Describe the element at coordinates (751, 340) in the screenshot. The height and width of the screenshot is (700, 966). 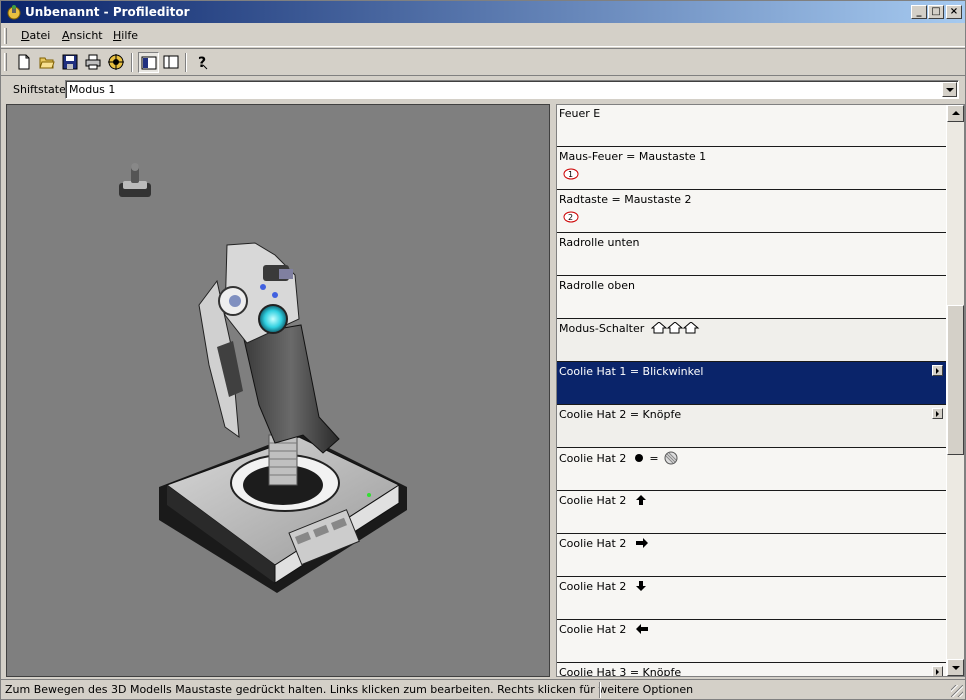
I see `list-item: Modus-Schalter` at that location.